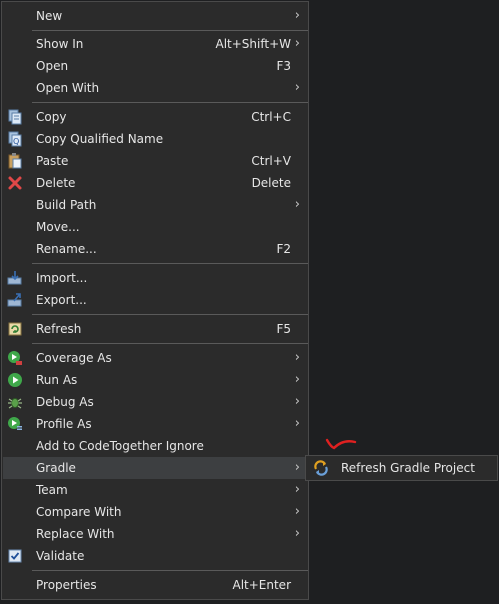  Describe the element at coordinates (120, 446) in the screenshot. I see `menu-item-label: Add to CodeTogether Ignore` at that location.